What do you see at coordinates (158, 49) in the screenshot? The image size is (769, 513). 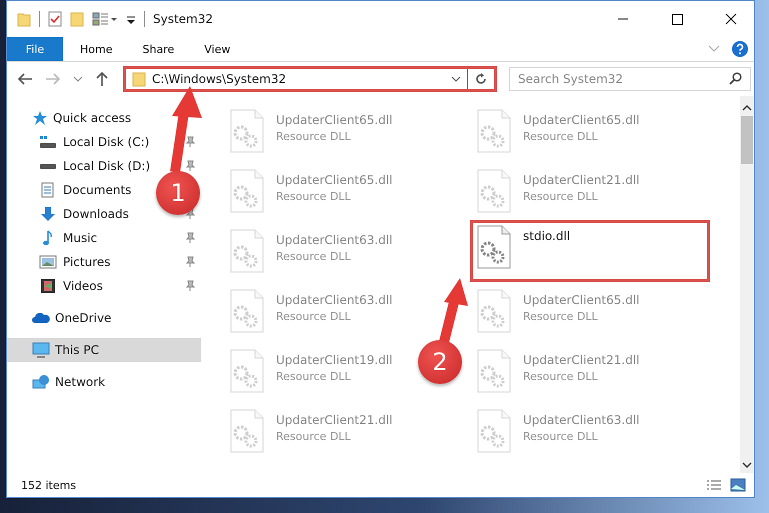 I see `ribbon-tab: Share` at bounding box center [158, 49].